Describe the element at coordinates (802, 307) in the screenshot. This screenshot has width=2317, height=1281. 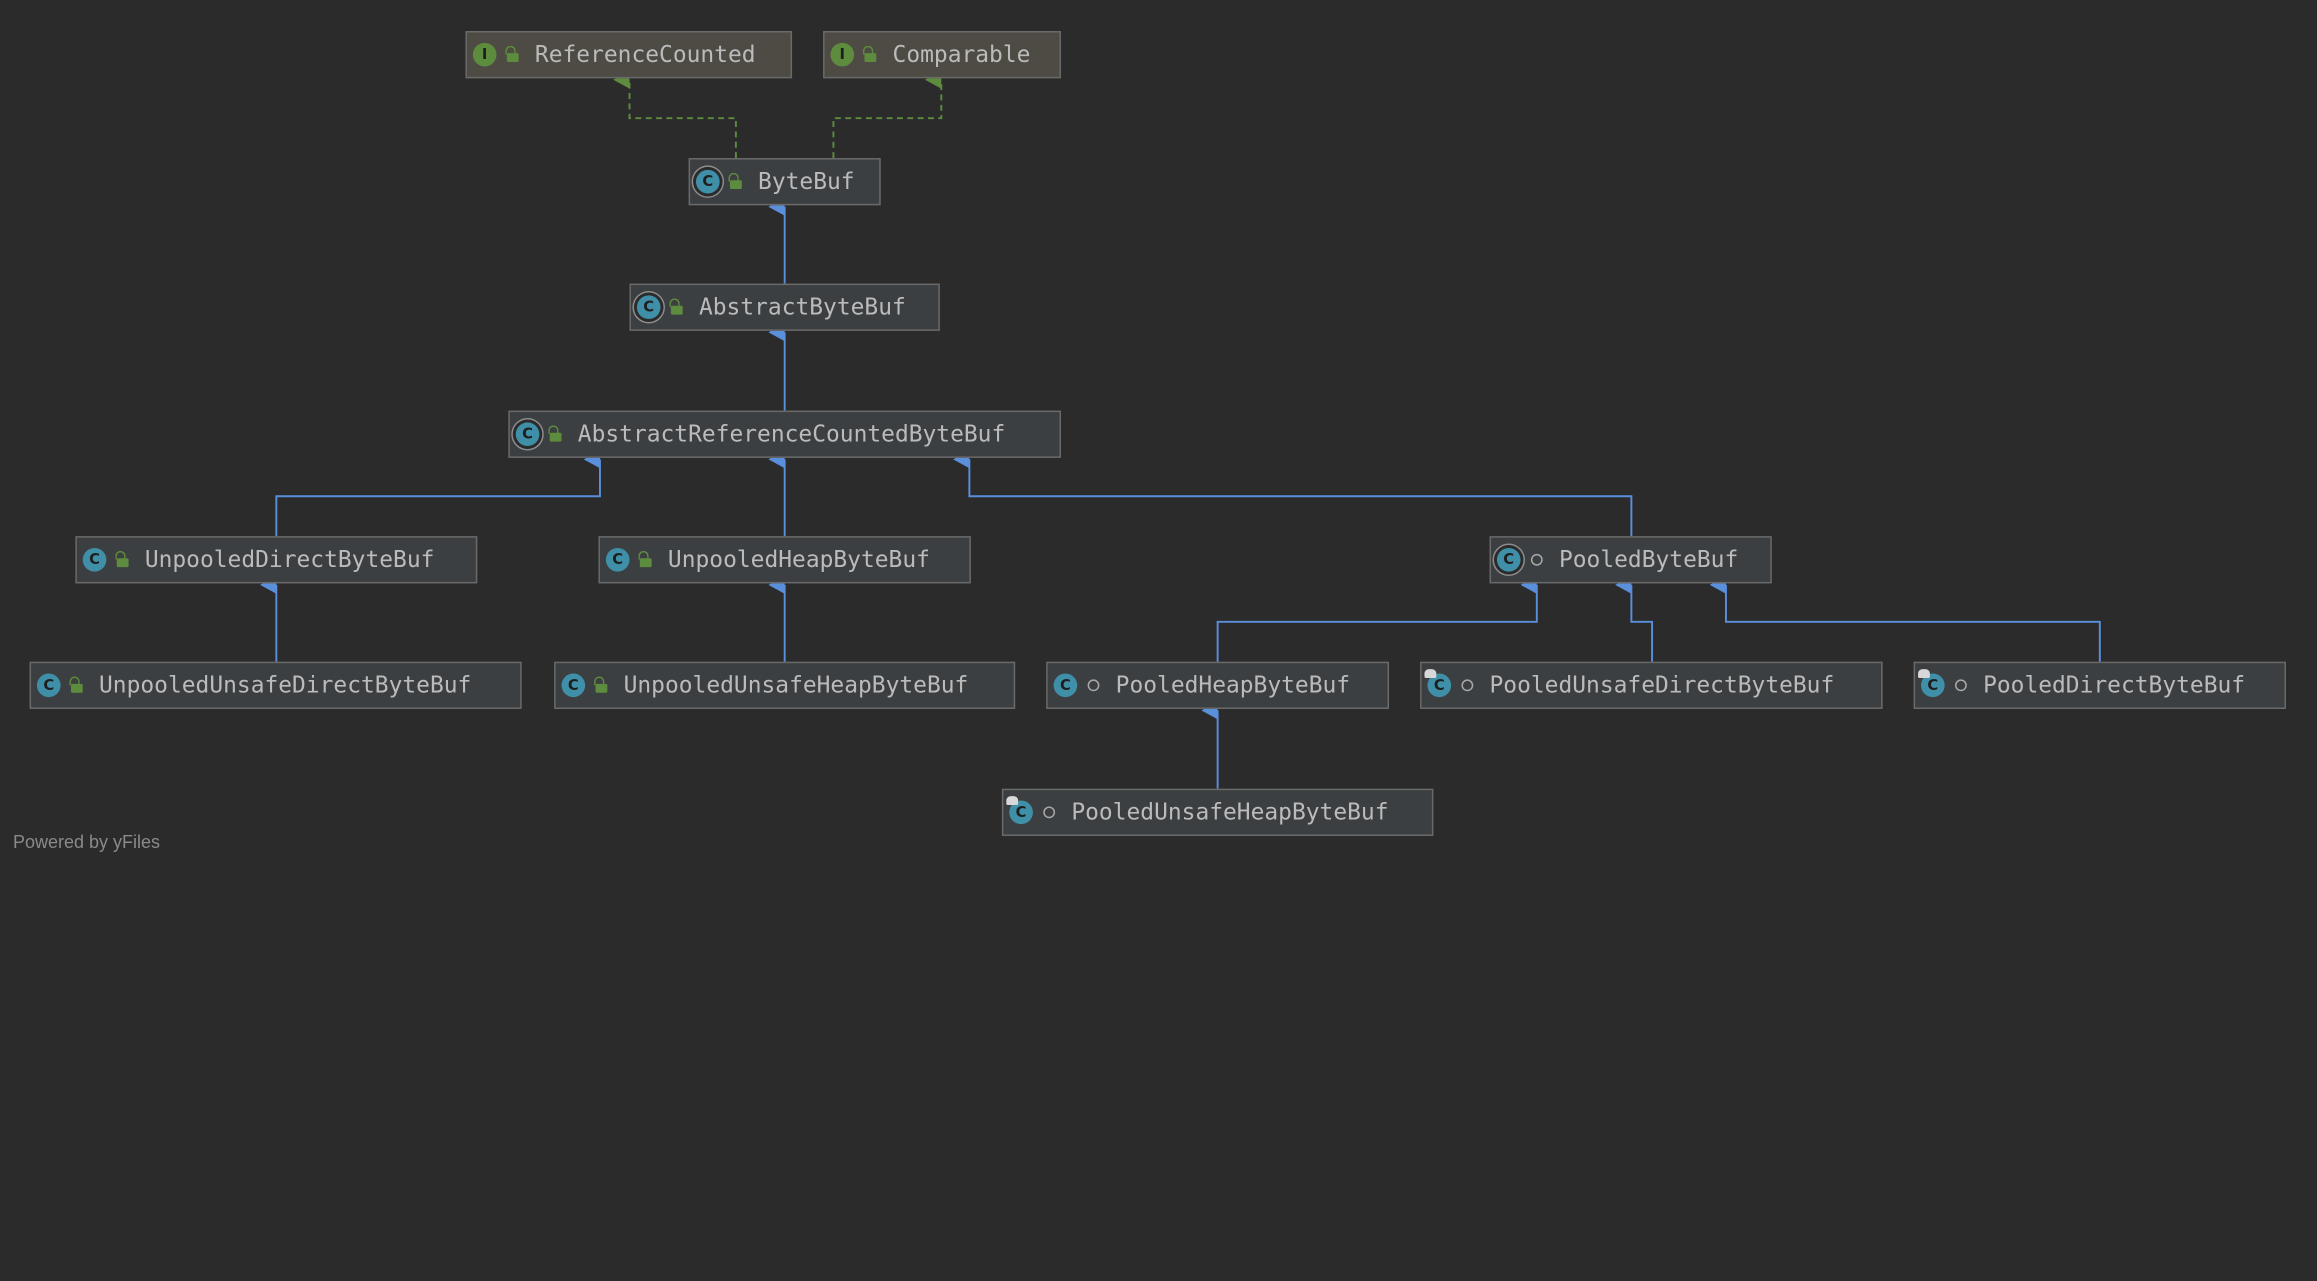
I see `node-label: AbstractByteBuf` at that location.